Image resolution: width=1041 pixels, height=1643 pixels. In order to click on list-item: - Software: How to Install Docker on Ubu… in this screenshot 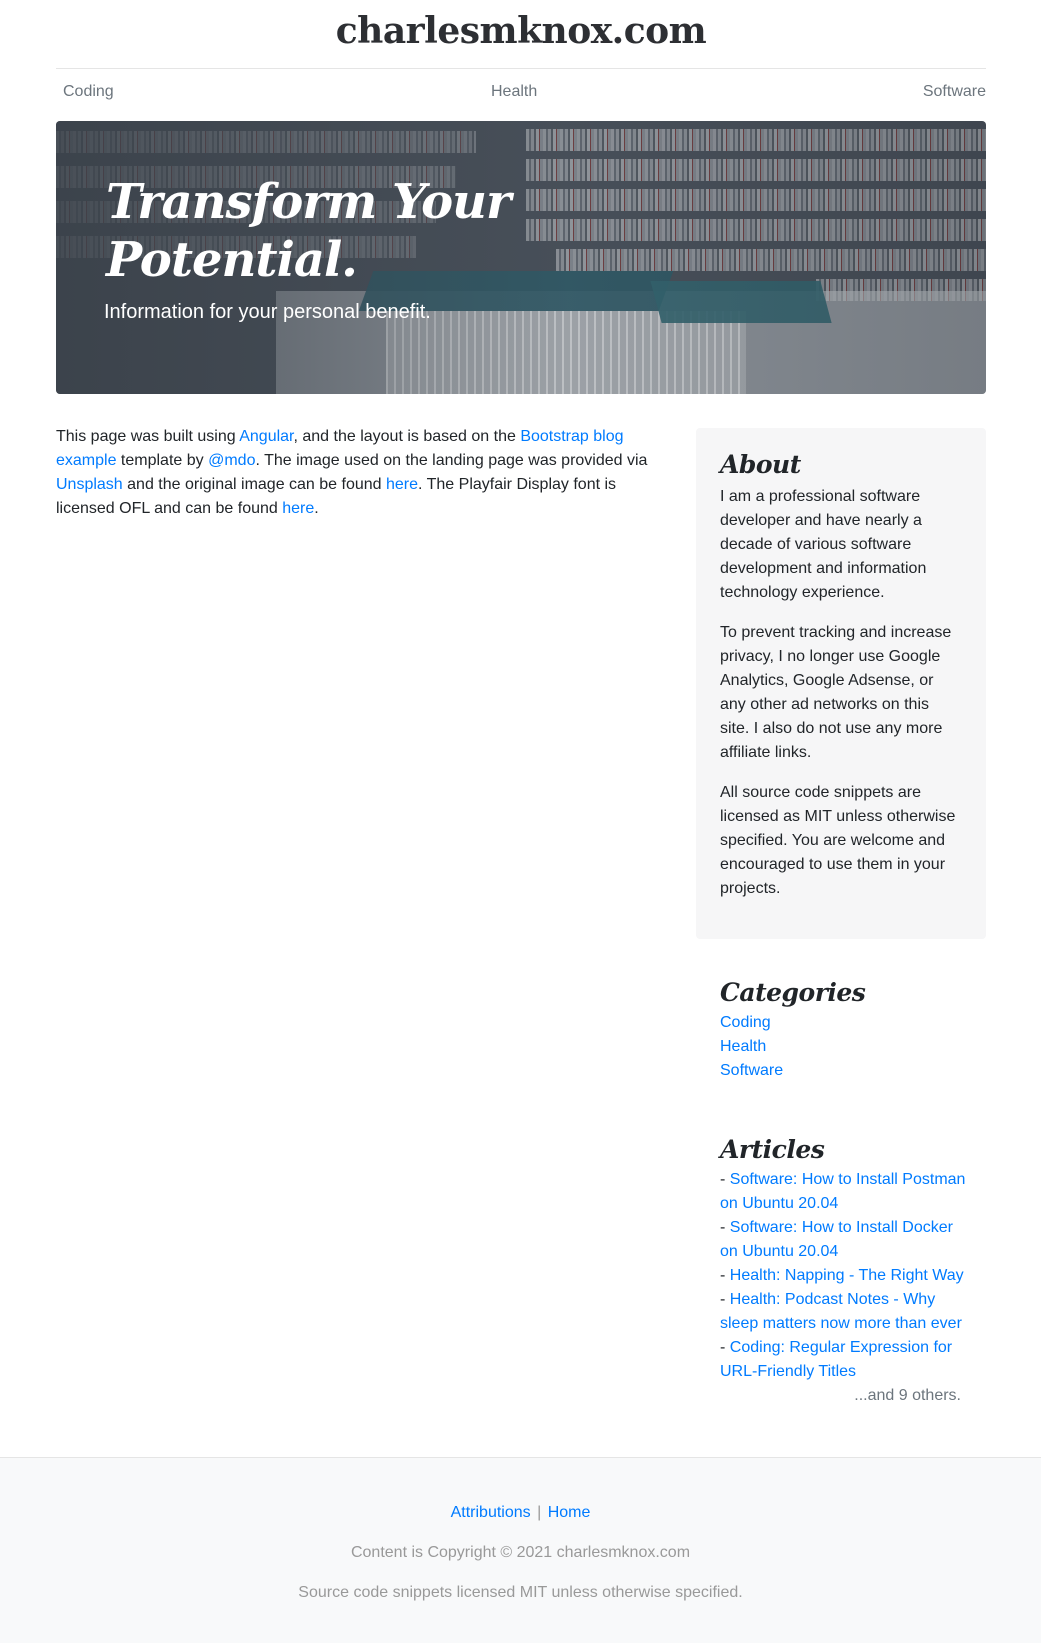, I will do `click(845, 1240)`.